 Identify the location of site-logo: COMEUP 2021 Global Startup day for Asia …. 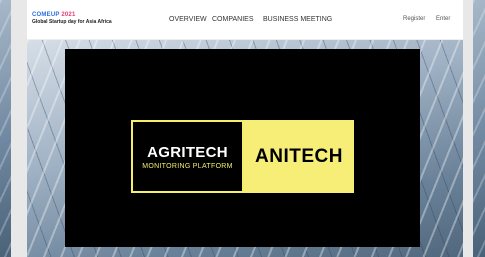
(72, 18).